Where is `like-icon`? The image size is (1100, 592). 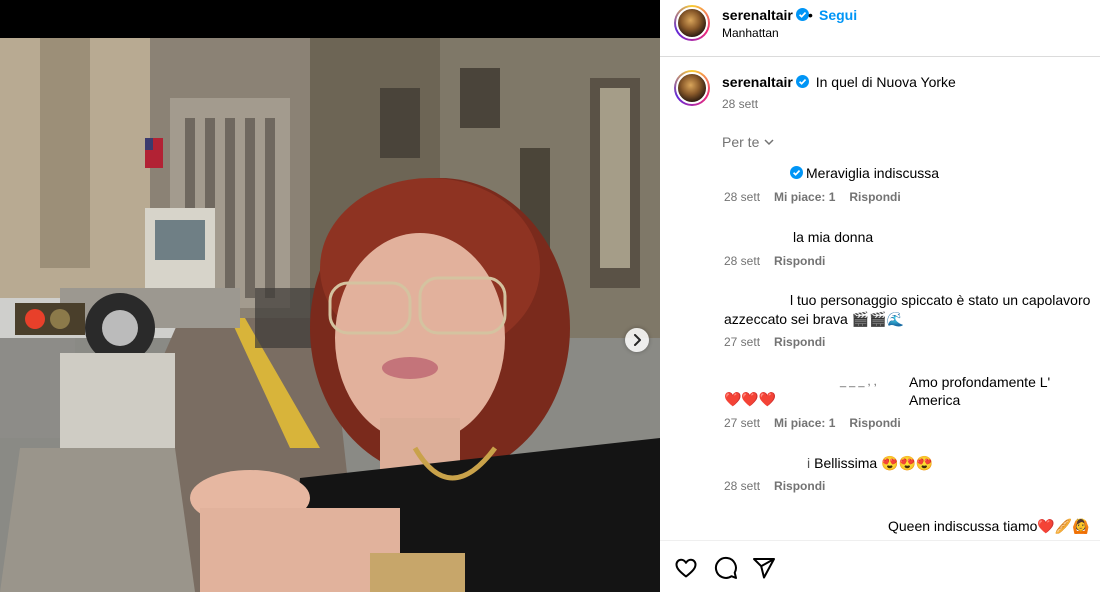
like-icon is located at coordinates (686, 568).